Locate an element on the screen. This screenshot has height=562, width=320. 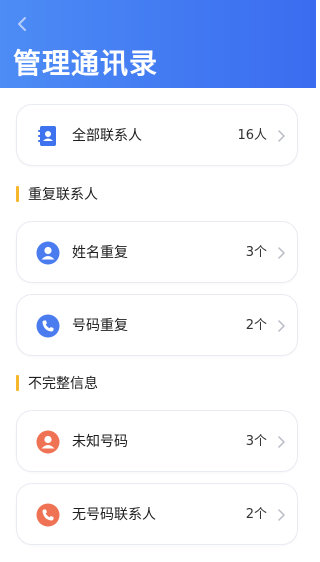
duplicate-name-item: 姓名重复 3个 is located at coordinates (157, 252).